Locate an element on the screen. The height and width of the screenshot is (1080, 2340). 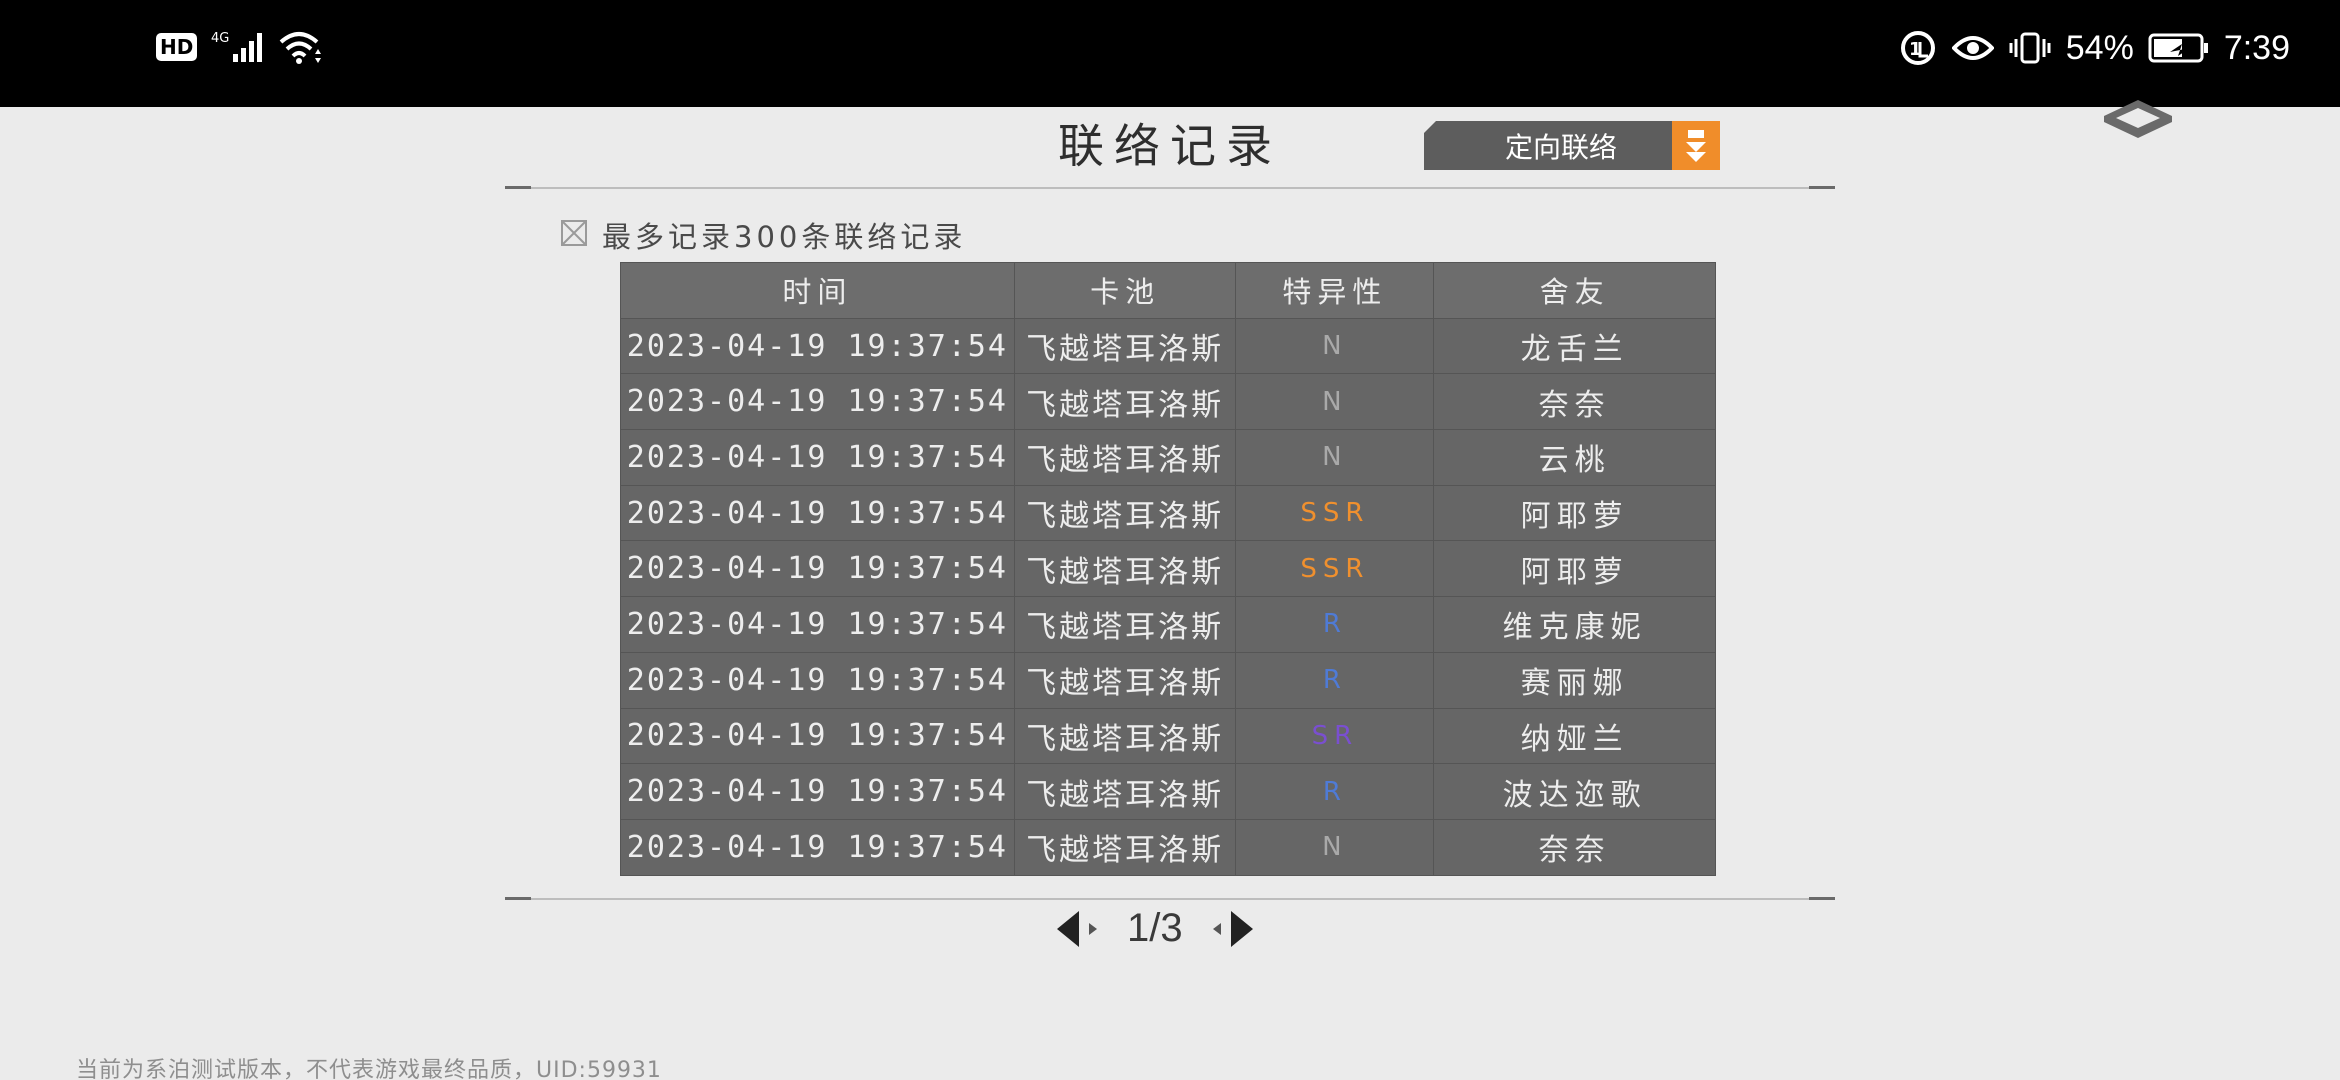
pager: 1/3 is located at coordinates (1155, 928).